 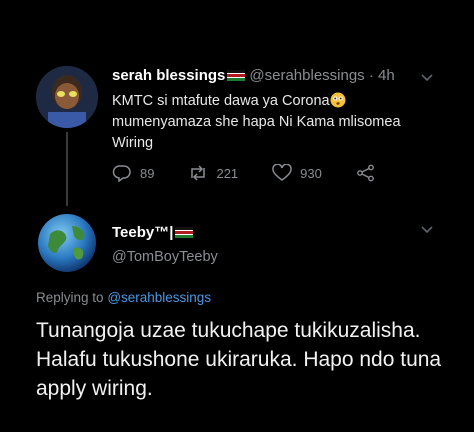 I want to click on like-count: 930, so click(x=311, y=173).